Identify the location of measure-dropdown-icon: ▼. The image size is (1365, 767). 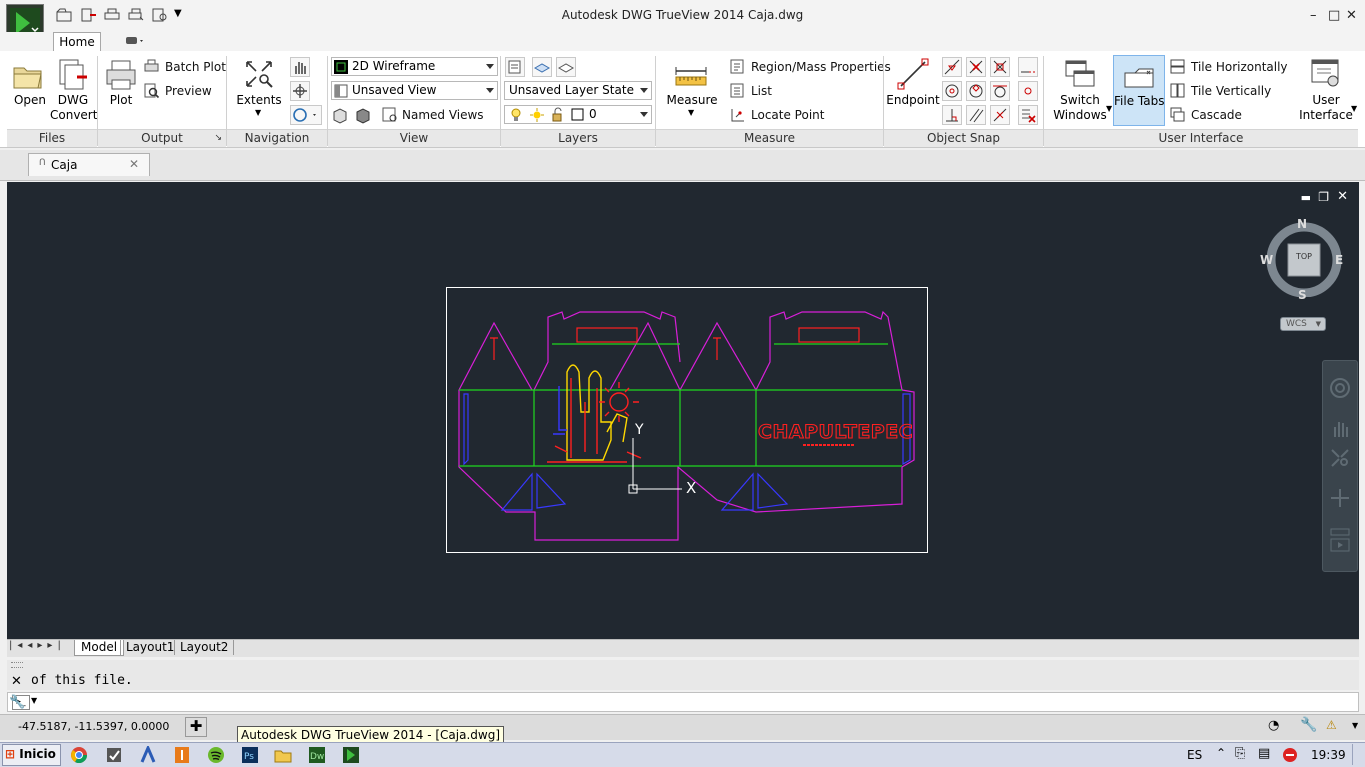
(691, 112).